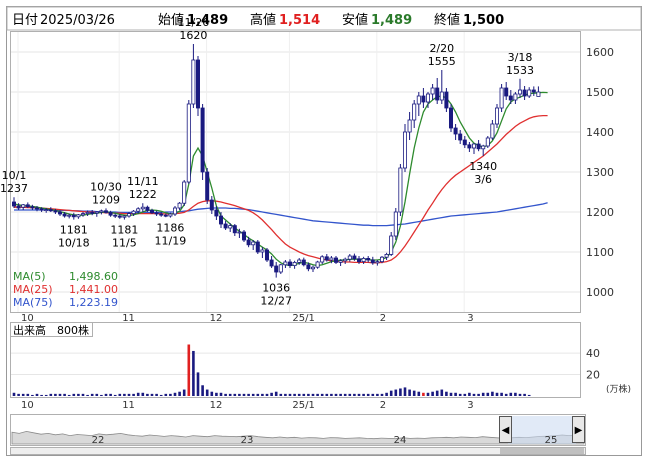 This screenshot has width=653, height=474. Describe the element at coordinates (298, 451) in the screenshot. I see `navigator-scrollbar-track` at that location.